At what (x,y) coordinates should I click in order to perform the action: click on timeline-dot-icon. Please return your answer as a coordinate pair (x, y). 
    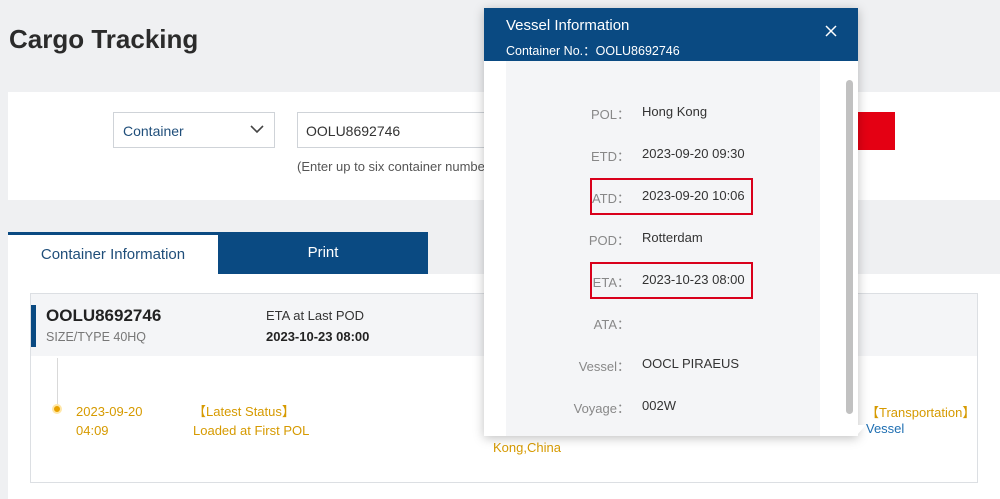
    Looking at the image, I should click on (57, 409).